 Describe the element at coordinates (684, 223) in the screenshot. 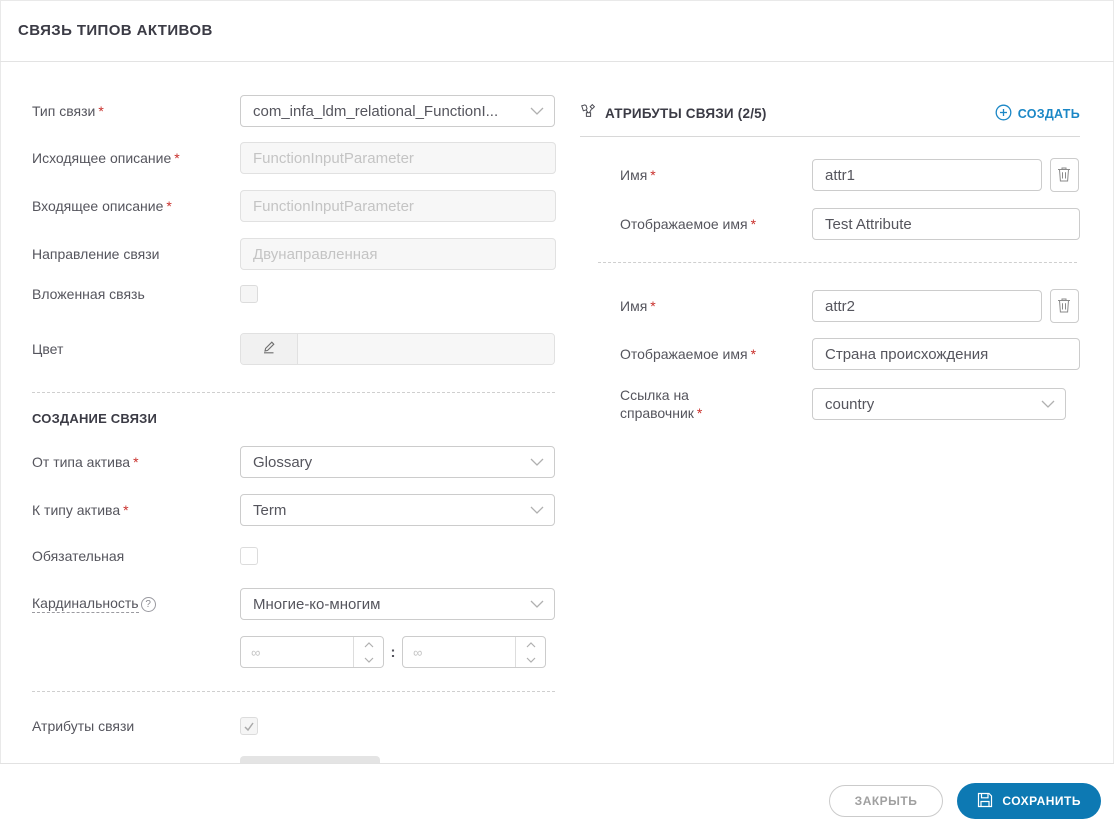

I see `attribute-display-name-label: Отображаемое имя` at that location.